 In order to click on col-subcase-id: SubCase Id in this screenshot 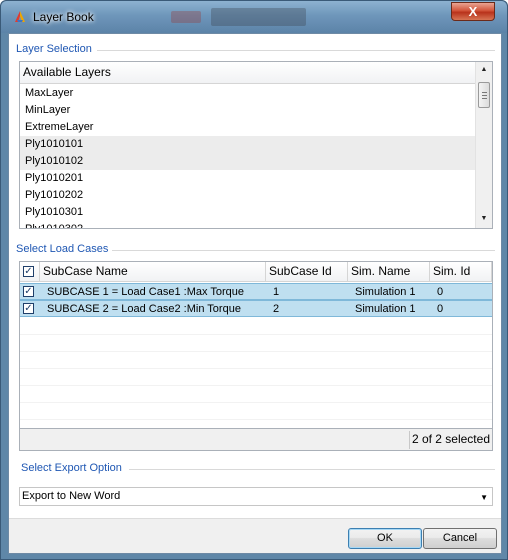, I will do `click(307, 272)`.